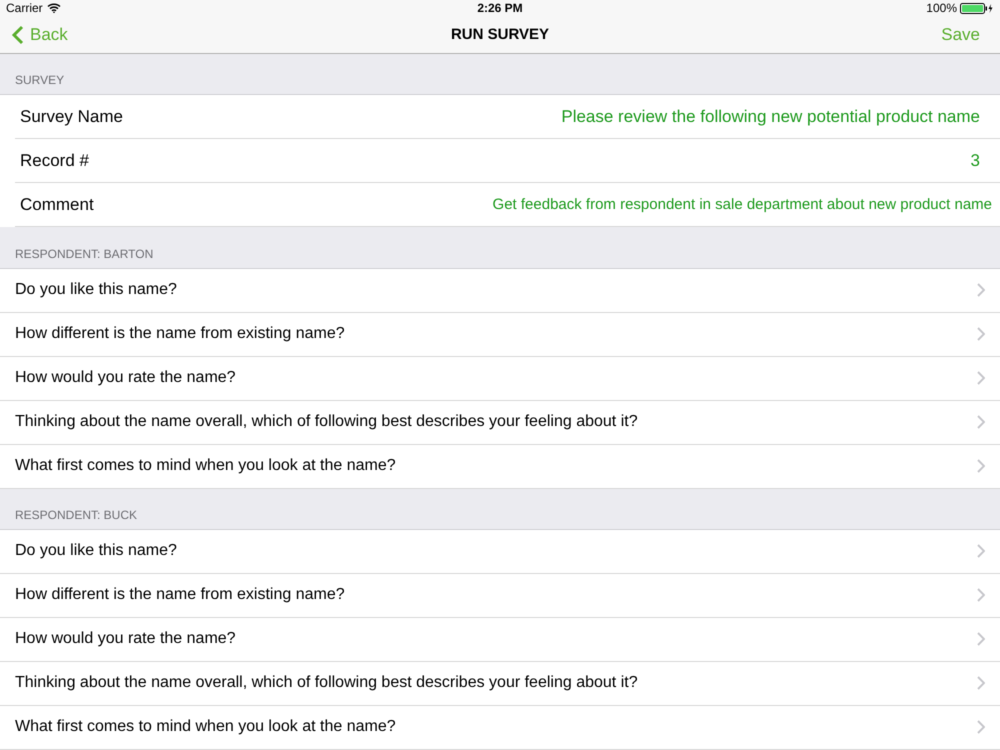 The width and height of the screenshot is (1000, 750). Describe the element at coordinates (54, 160) in the screenshot. I see `field-label: Record #` at that location.